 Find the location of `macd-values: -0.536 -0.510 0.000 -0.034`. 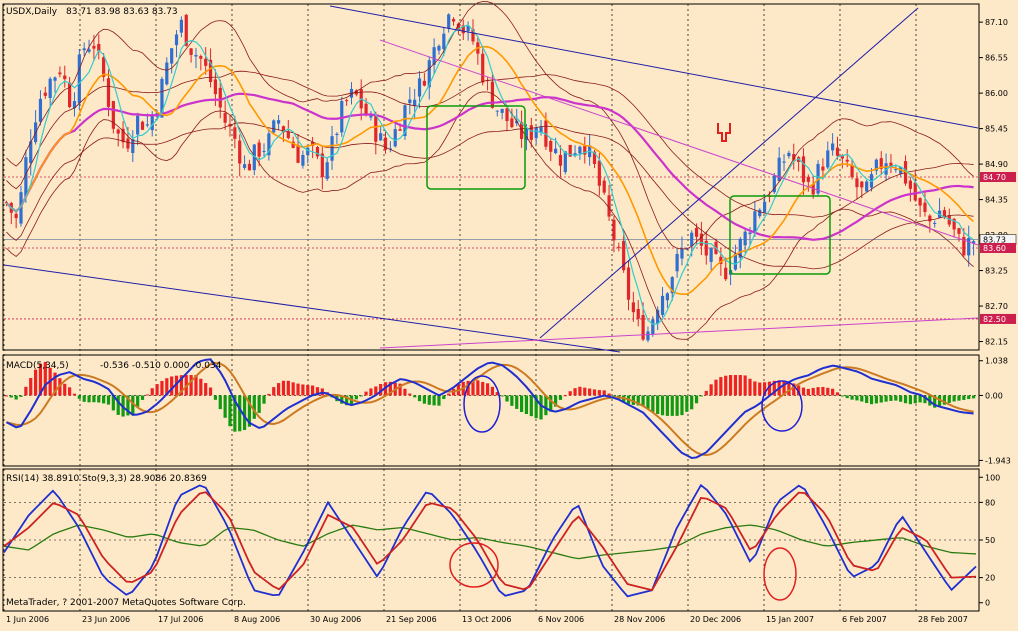

macd-values: -0.536 -0.510 0.000 -0.034 is located at coordinates (161, 366).